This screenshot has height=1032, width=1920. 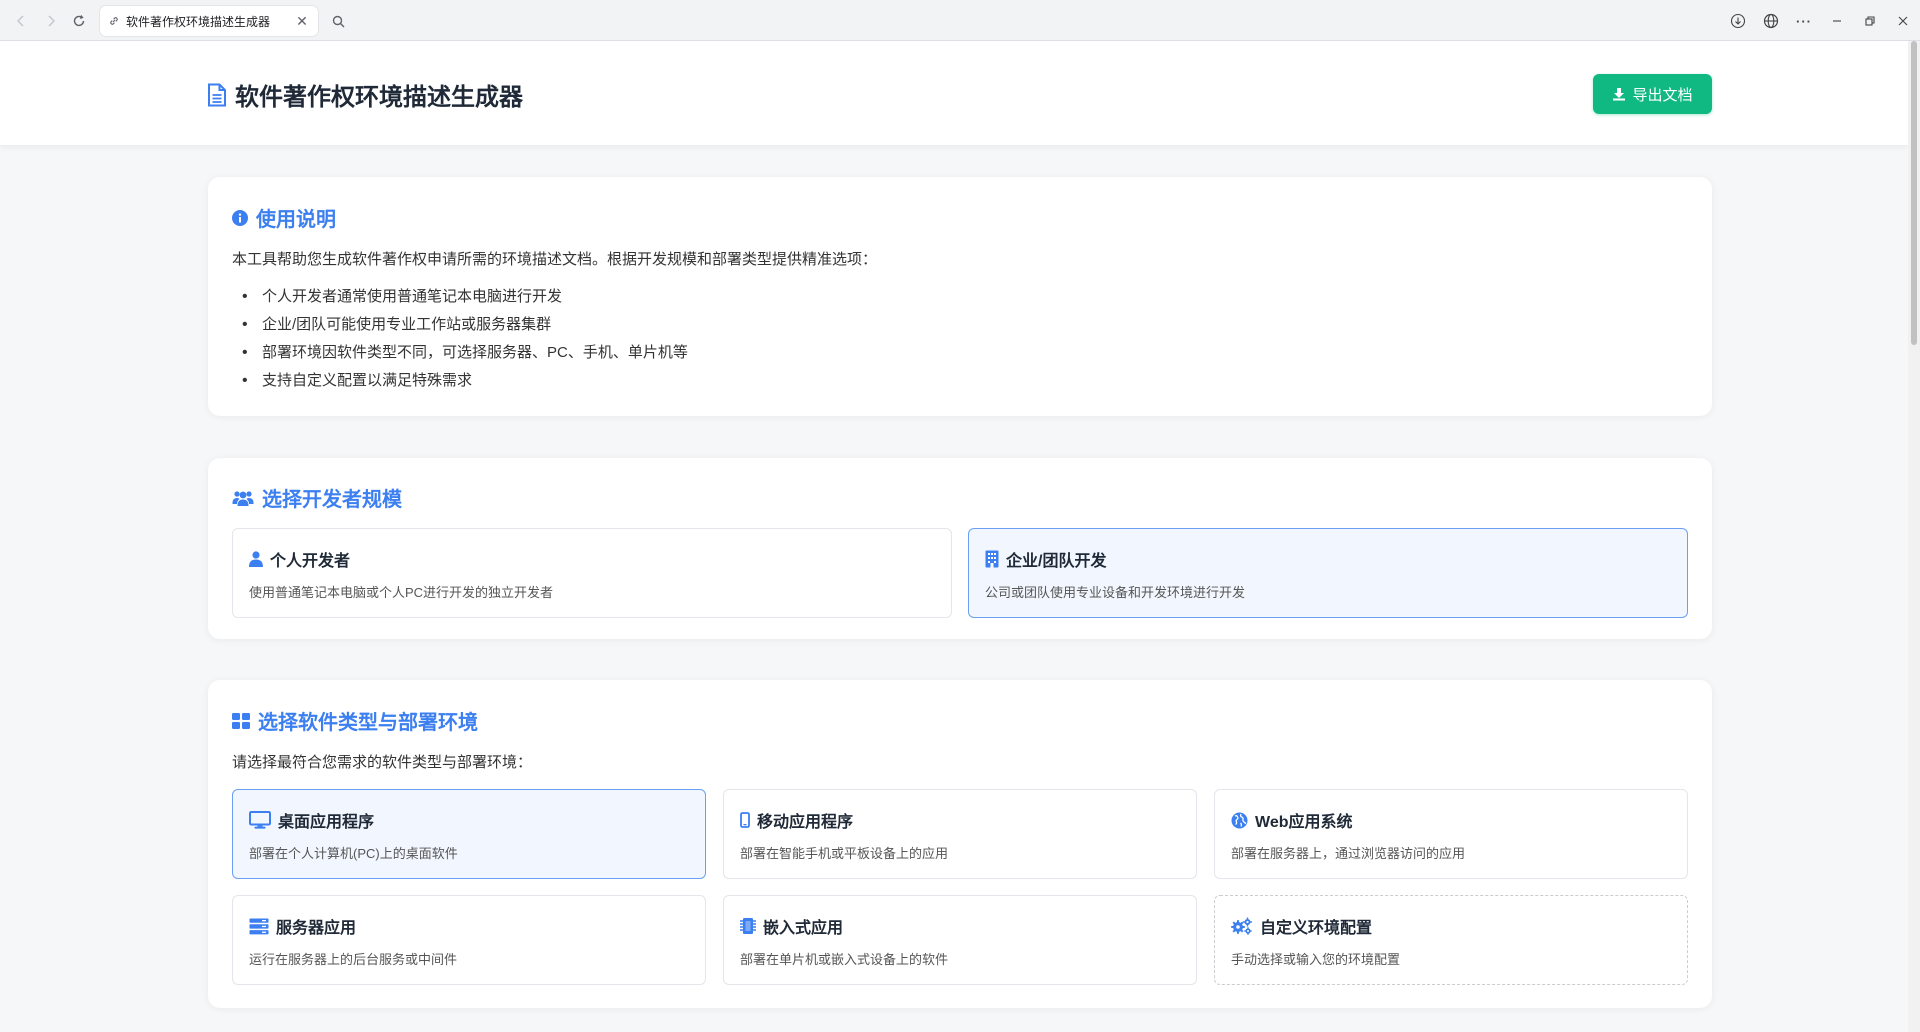 I want to click on option-title: Web应用系统, so click(x=1304, y=822).